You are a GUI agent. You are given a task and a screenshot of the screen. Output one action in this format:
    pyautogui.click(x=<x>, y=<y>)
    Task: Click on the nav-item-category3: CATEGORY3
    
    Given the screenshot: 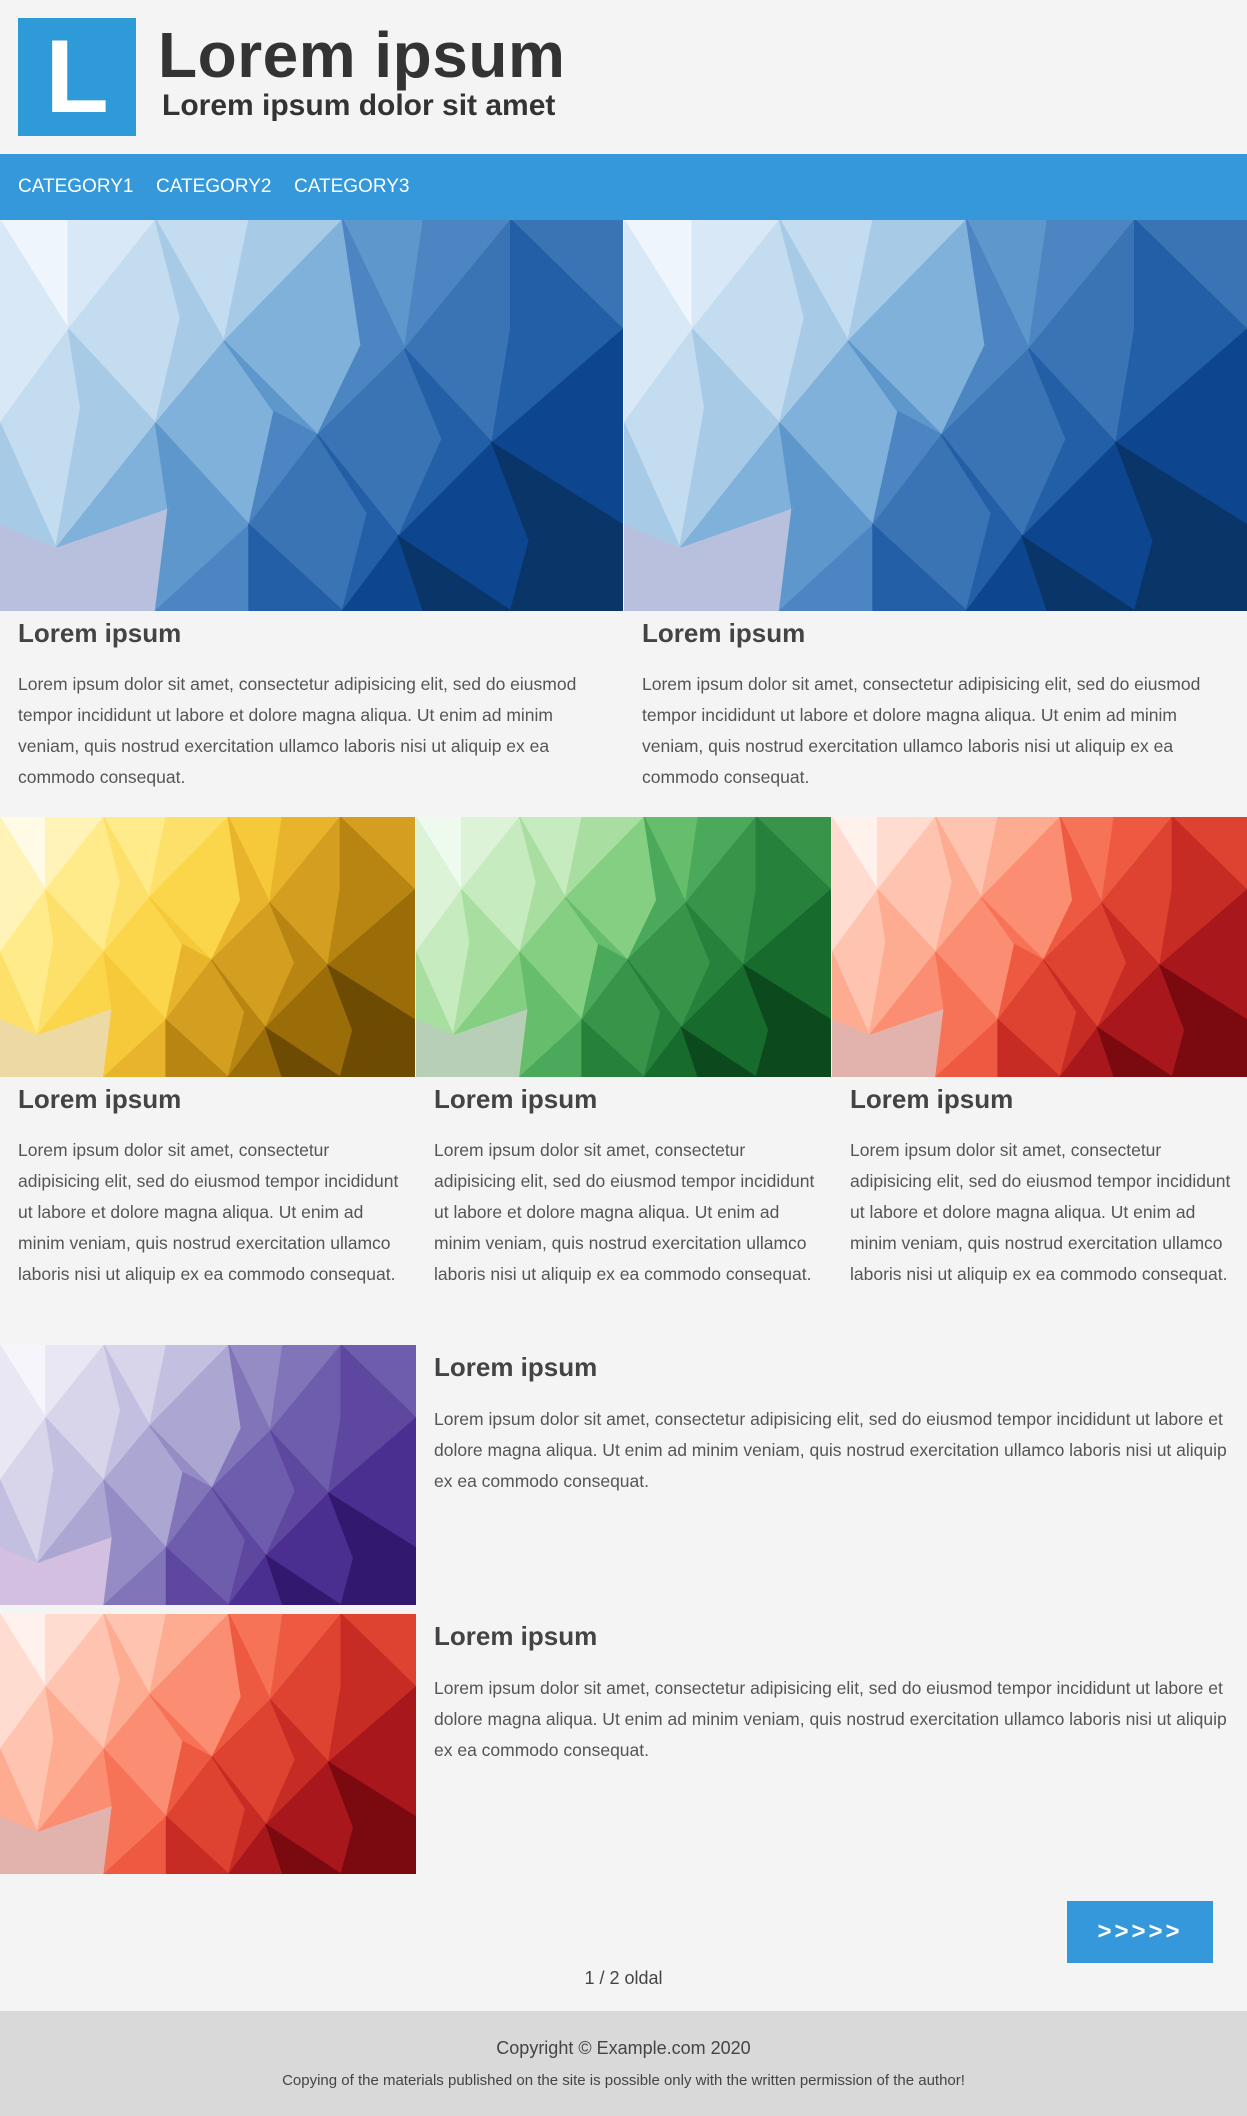 What is the action you would take?
    pyautogui.click(x=351, y=187)
    